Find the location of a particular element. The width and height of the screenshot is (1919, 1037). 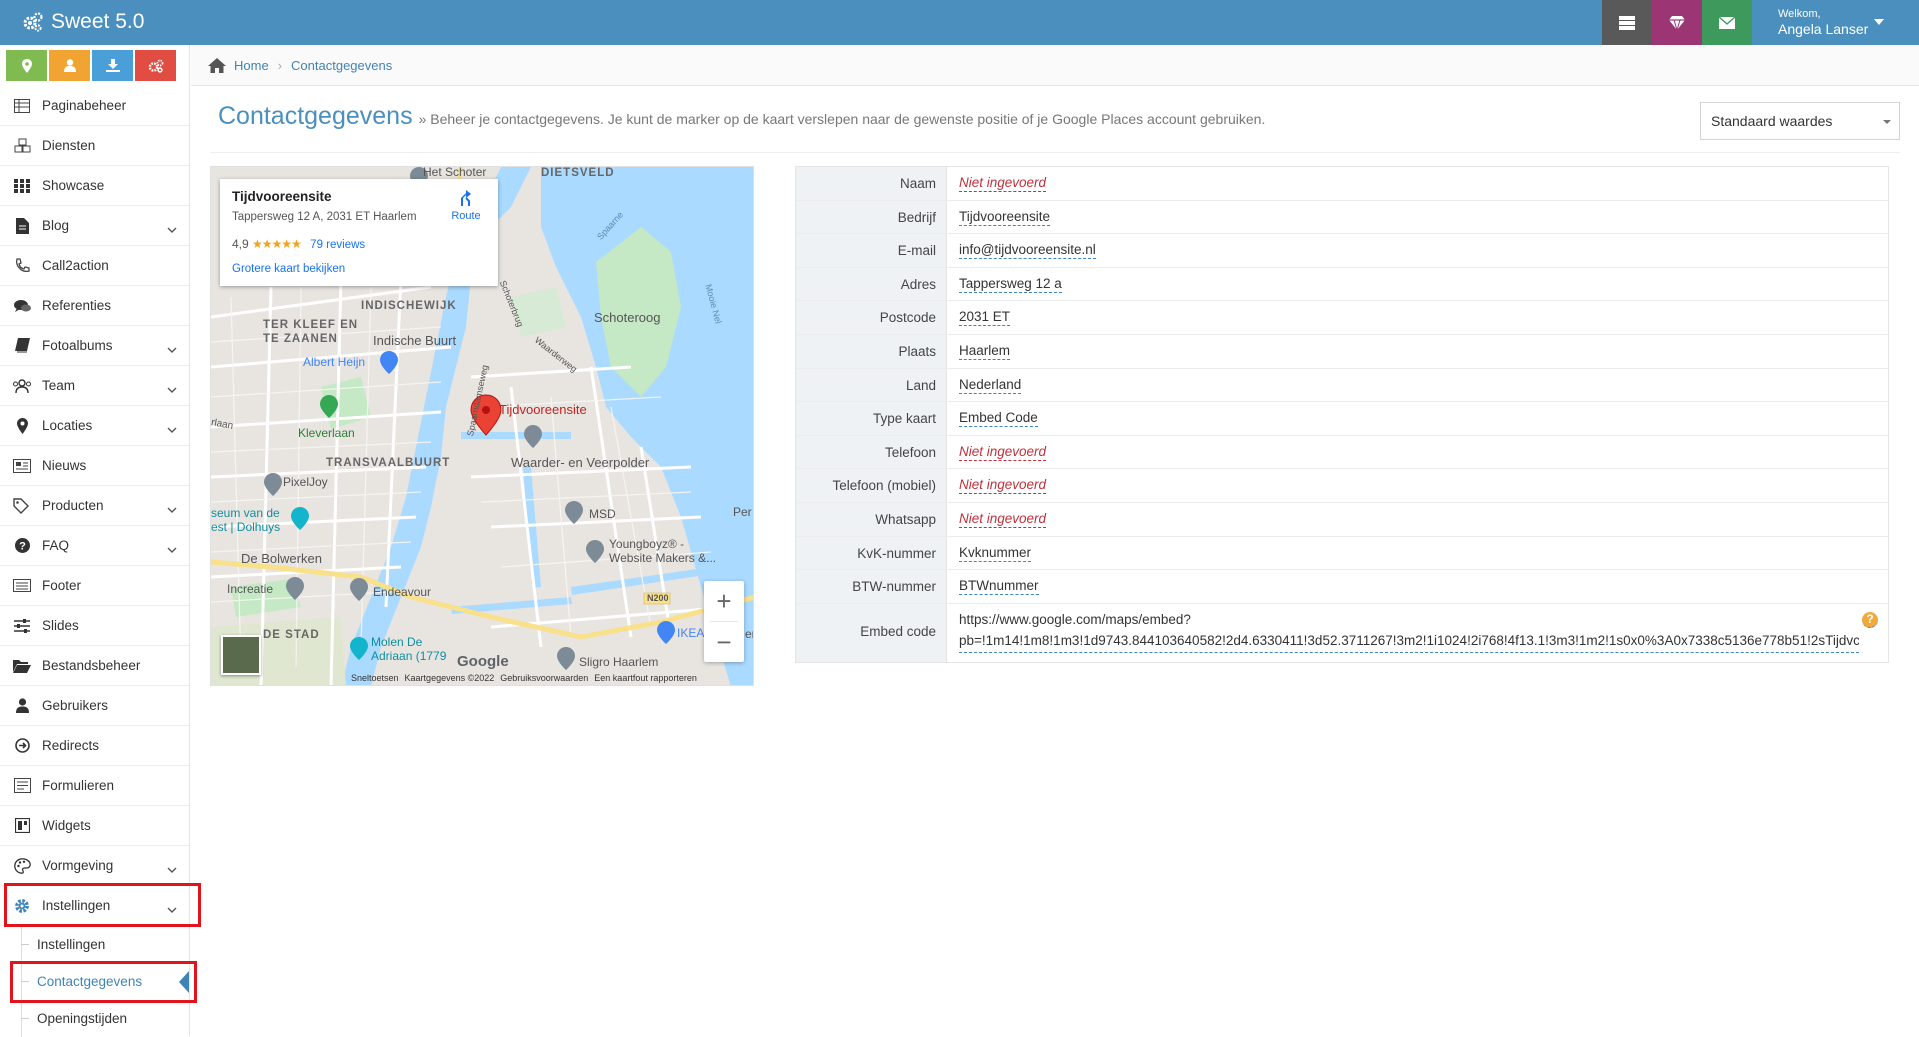

map-footer-link: Een kaartfout rapporteren is located at coordinates (645, 678).